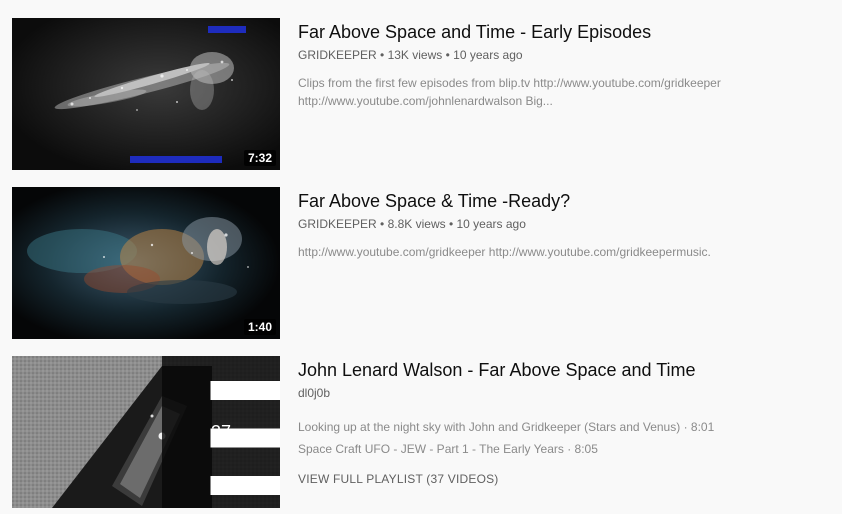 The image size is (842, 514). I want to click on video-byline: GRIDKEEPER • 8.8K views • 10 years ago, so click(565, 224).